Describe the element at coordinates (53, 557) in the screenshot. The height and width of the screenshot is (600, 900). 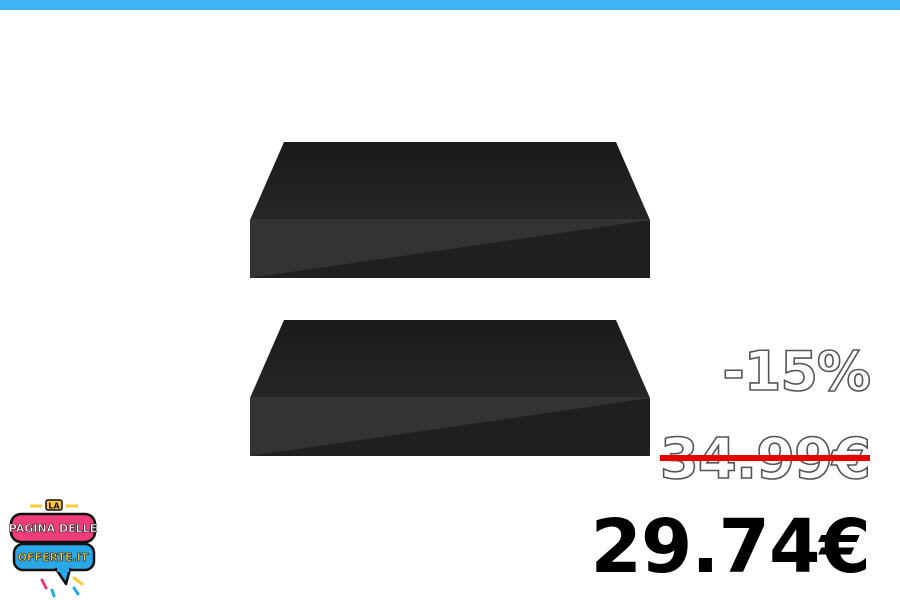
I see `logo-text-offerte: OFFERTE.IT` at that location.